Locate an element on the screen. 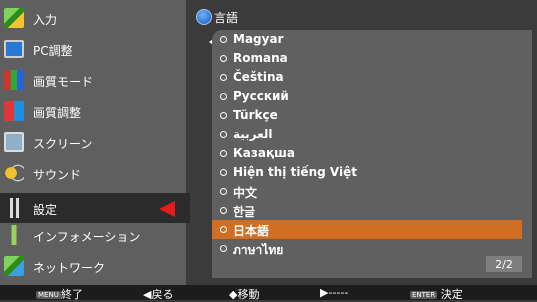 This screenshot has width=537, height=302. menu-item-input: 入力 is located at coordinates (93, 18).